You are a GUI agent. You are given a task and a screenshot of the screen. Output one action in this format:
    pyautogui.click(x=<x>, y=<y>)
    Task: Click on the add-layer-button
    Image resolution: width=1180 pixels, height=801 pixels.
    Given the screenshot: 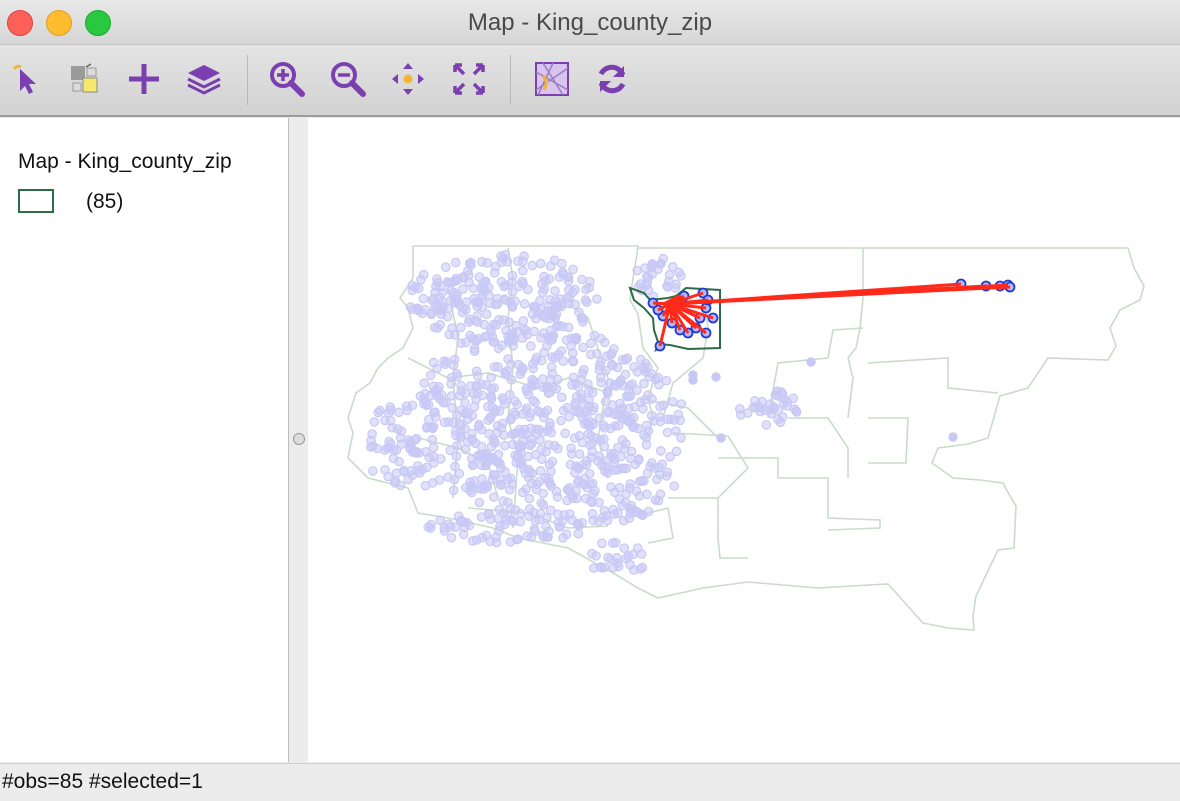 What is the action you would take?
    pyautogui.click(x=144, y=79)
    